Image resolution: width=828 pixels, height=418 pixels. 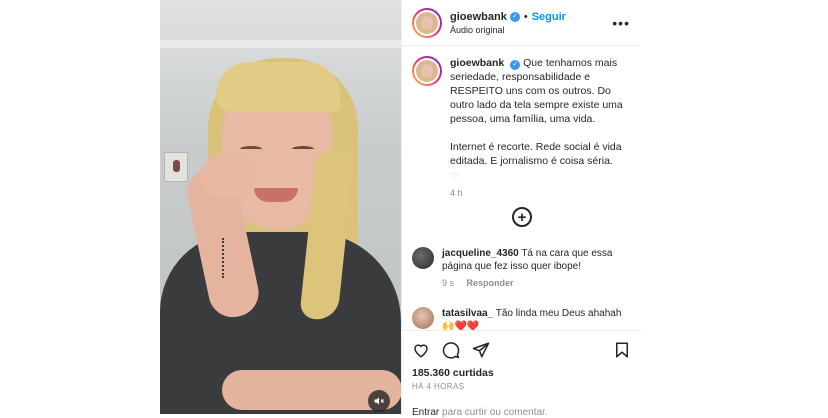 I want to click on login-prompt: Entrar para curtir ou comentar., so click(x=480, y=412).